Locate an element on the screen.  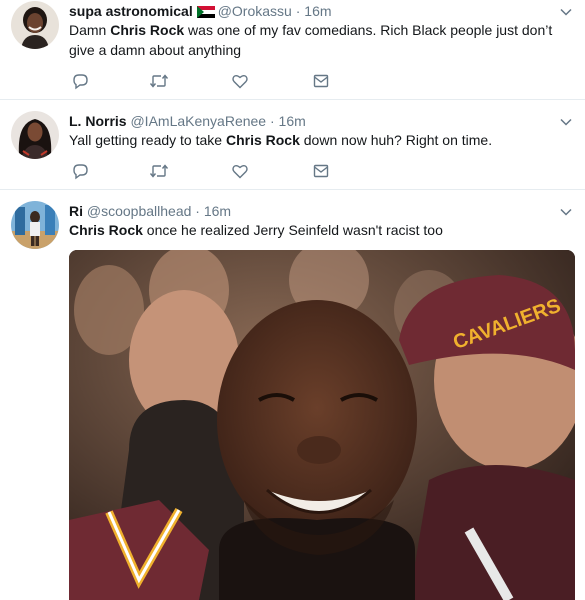
tweet-text-part: Damn is located at coordinates (90, 30).